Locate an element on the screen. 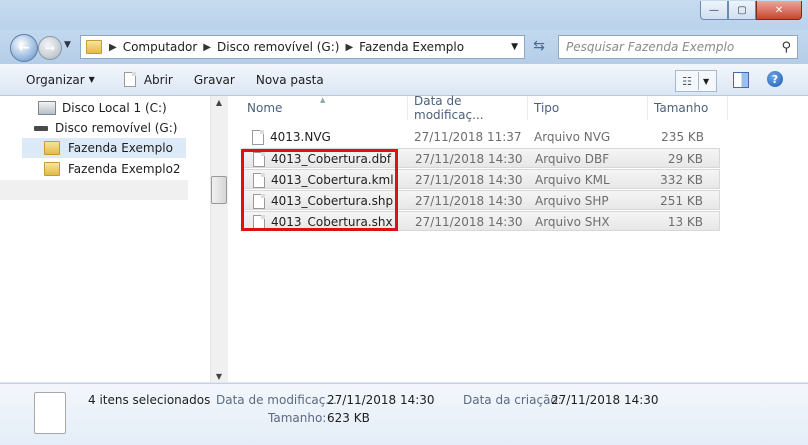  scroll-thumb is located at coordinates (219, 190).